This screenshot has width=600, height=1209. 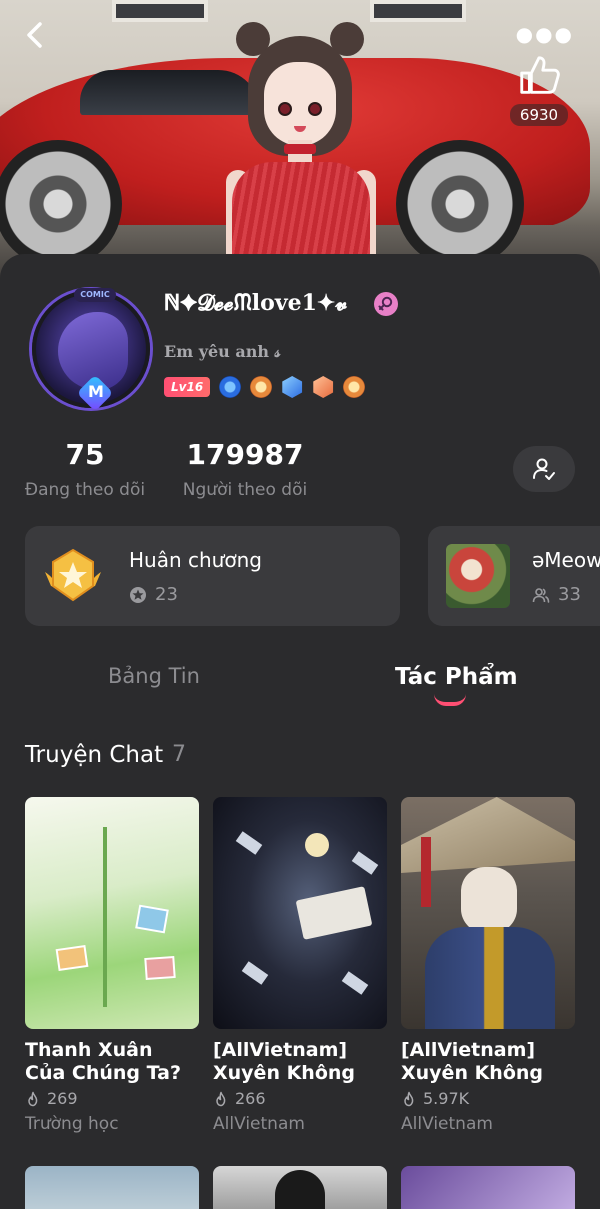 I want to click on group-member-count: 33, so click(x=569, y=594).